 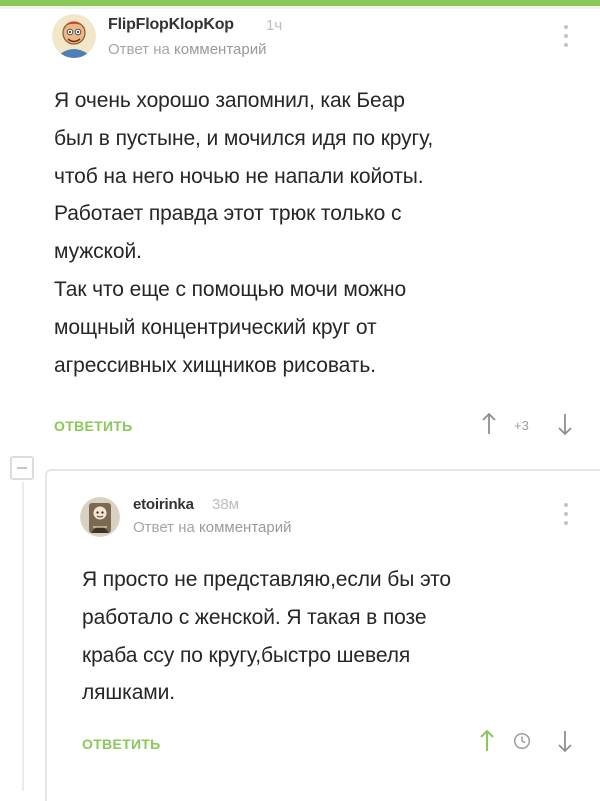 I want to click on comment-time: 38м, so click(x=225, y=504).